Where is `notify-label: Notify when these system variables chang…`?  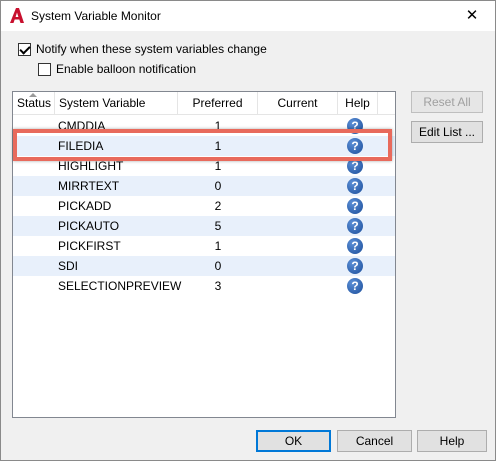
notify-label: Notify when these system variables chang… is located at coordinates (151, 49).